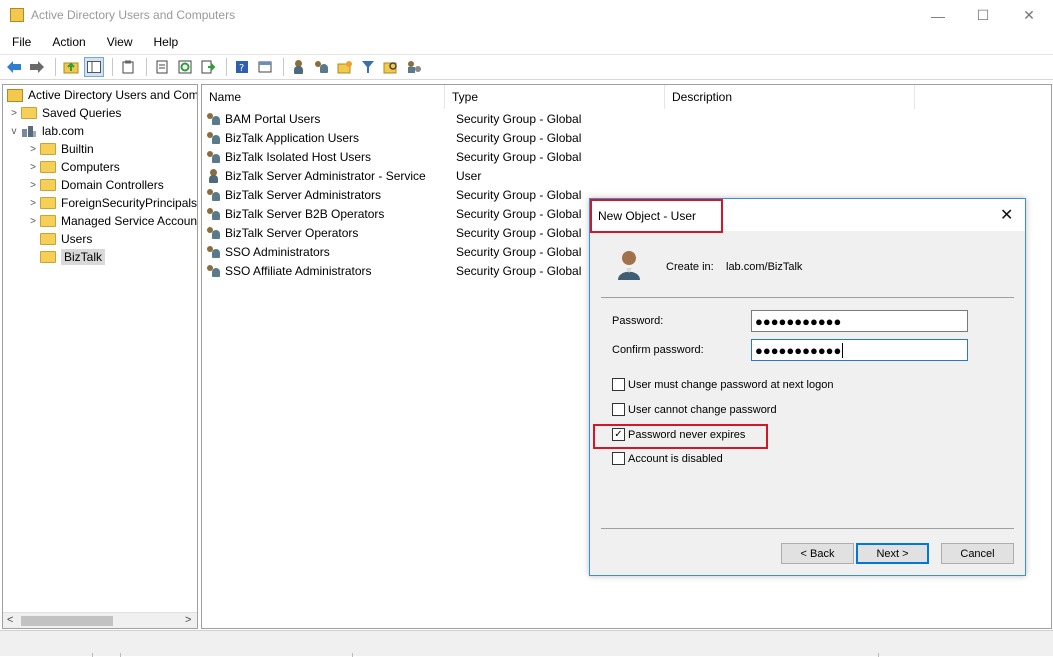 The image size is (1053, 657). Describe the element at coordinates (214, 175) in the screenshot. I see `user-icon` at that location.